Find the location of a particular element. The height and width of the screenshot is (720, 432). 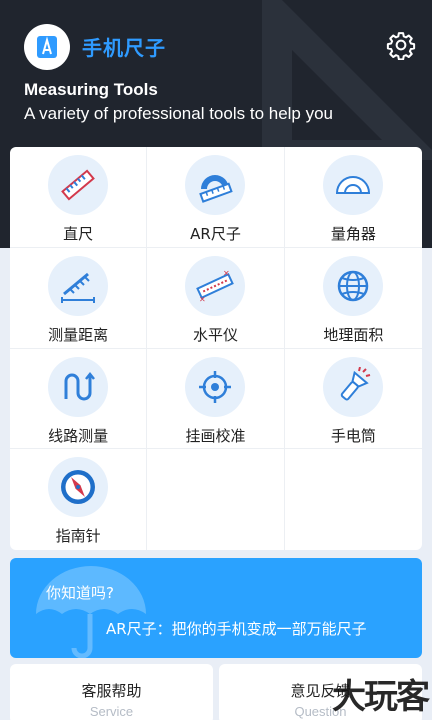

logo-icon is located at coordinates (47, 47).